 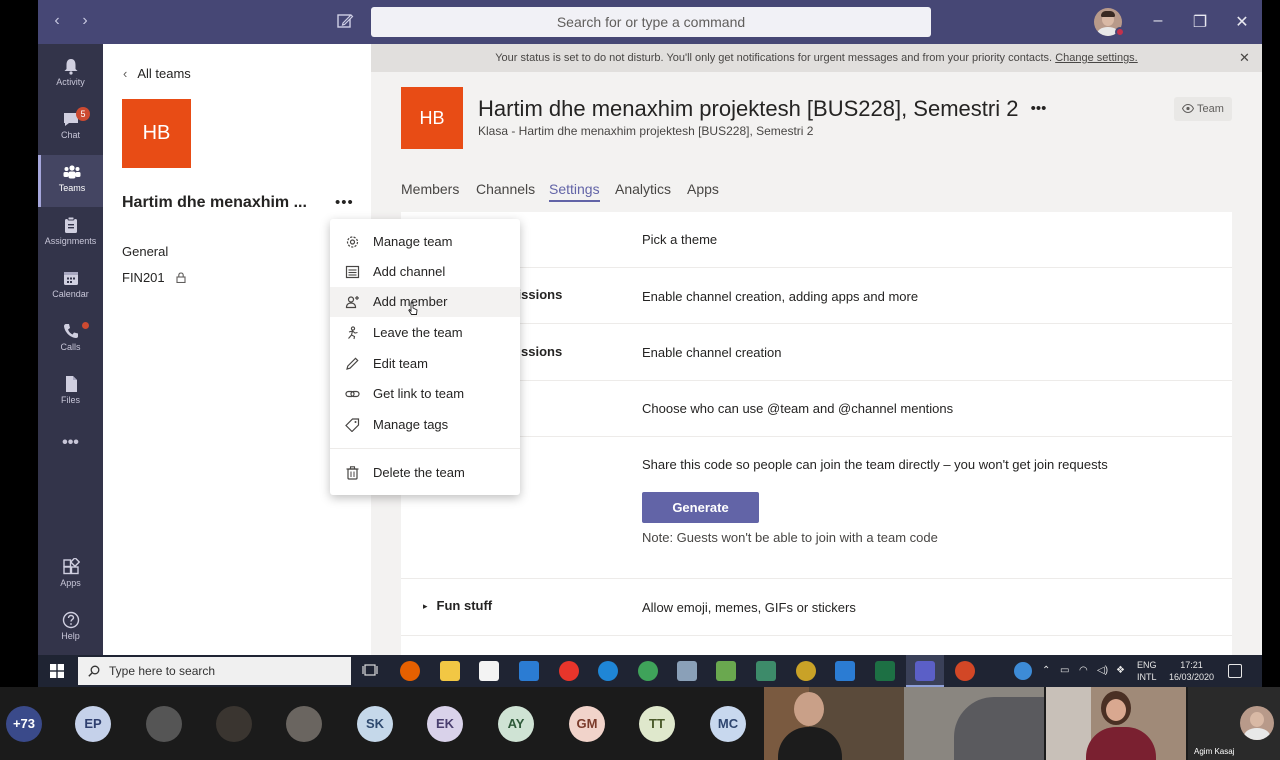 What do you see at coordinates (85, 21) in the screenshot?
I see `forward-button: ›` at bounding box center [85, 21].